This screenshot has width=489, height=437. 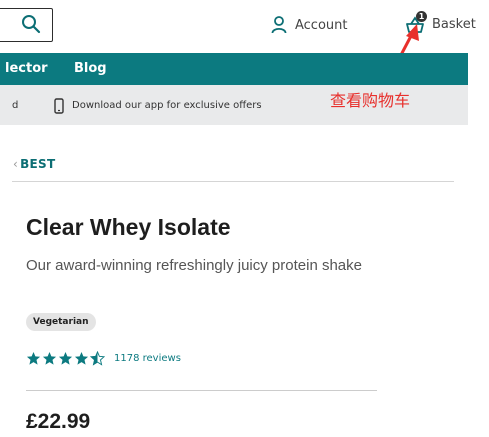 I want to click on nav-item-selector: lector, so click(x=26, y=68).